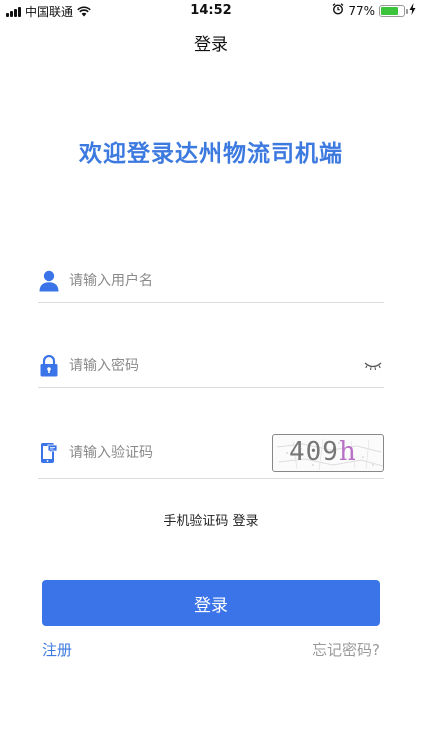 The width and height of the screenshot is (422, 750). Describe the element at coordinates (215, 365) in the screenshot. I see `password-input` at that location.